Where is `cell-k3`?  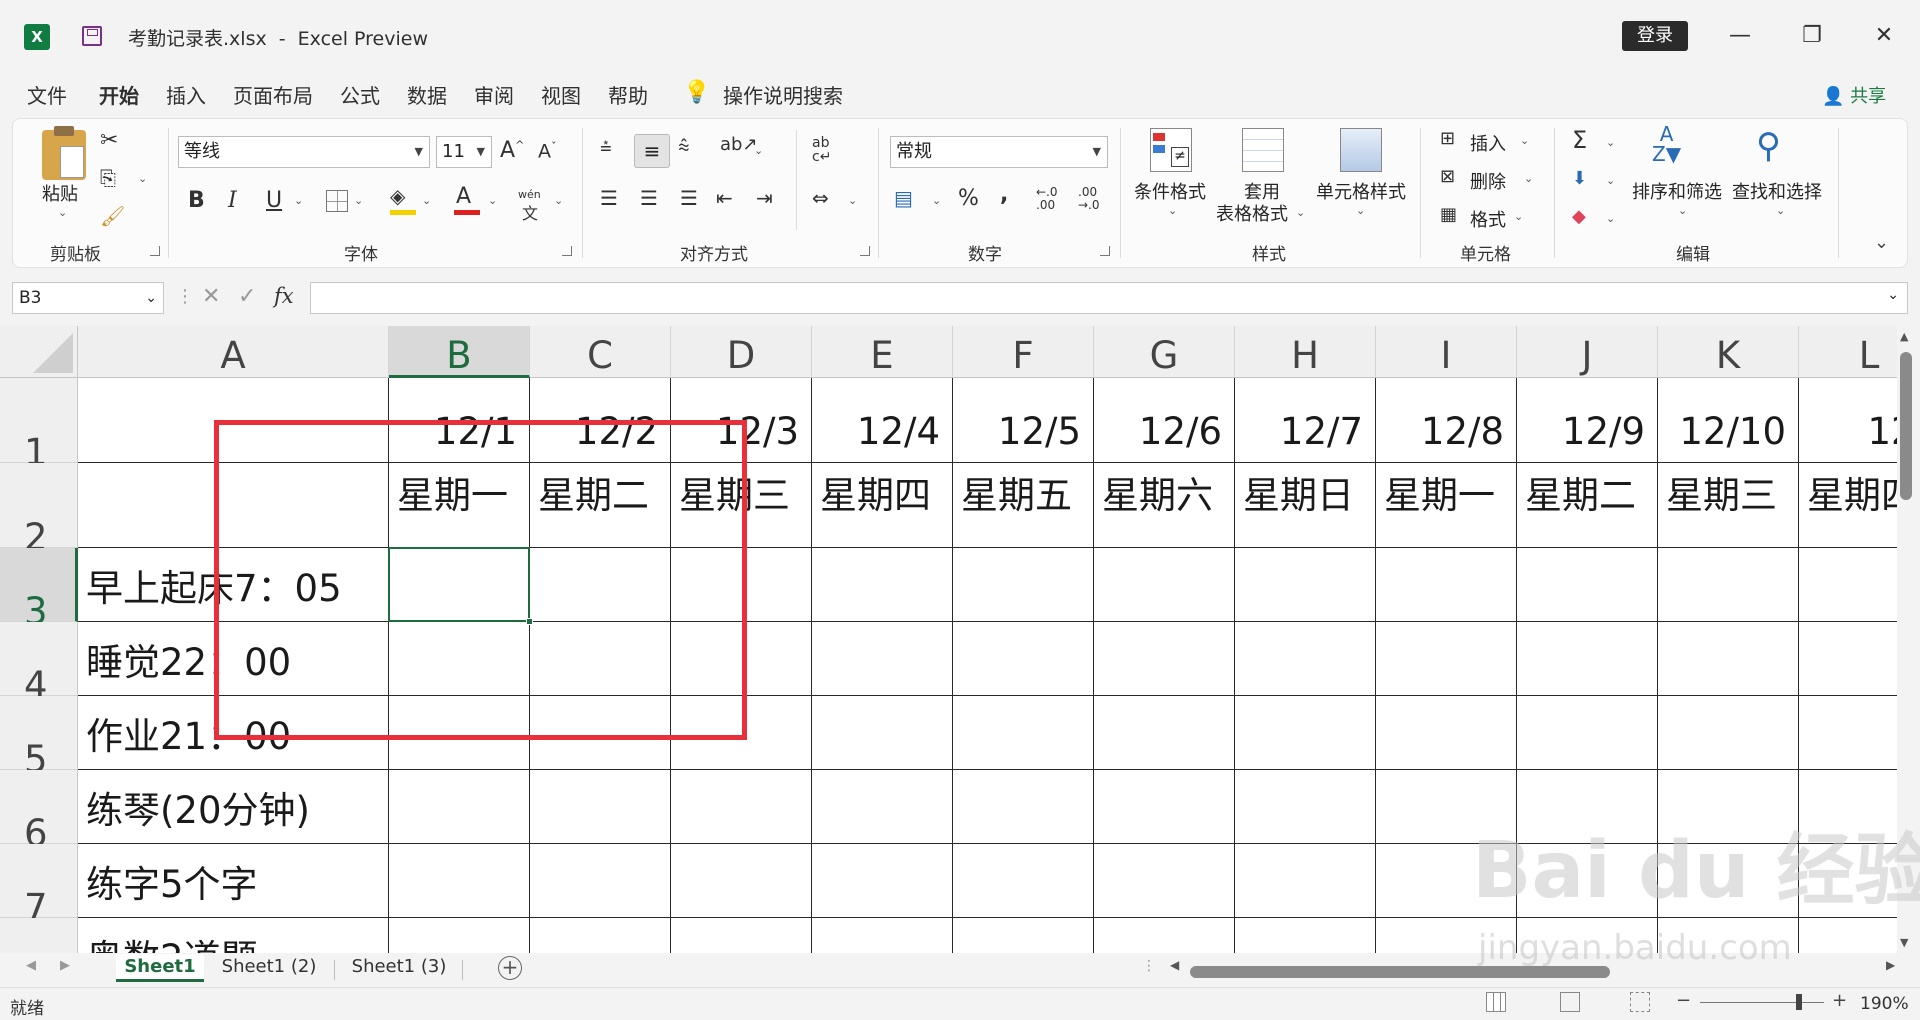
cell-k3 is located at coordinates (1728, 585).